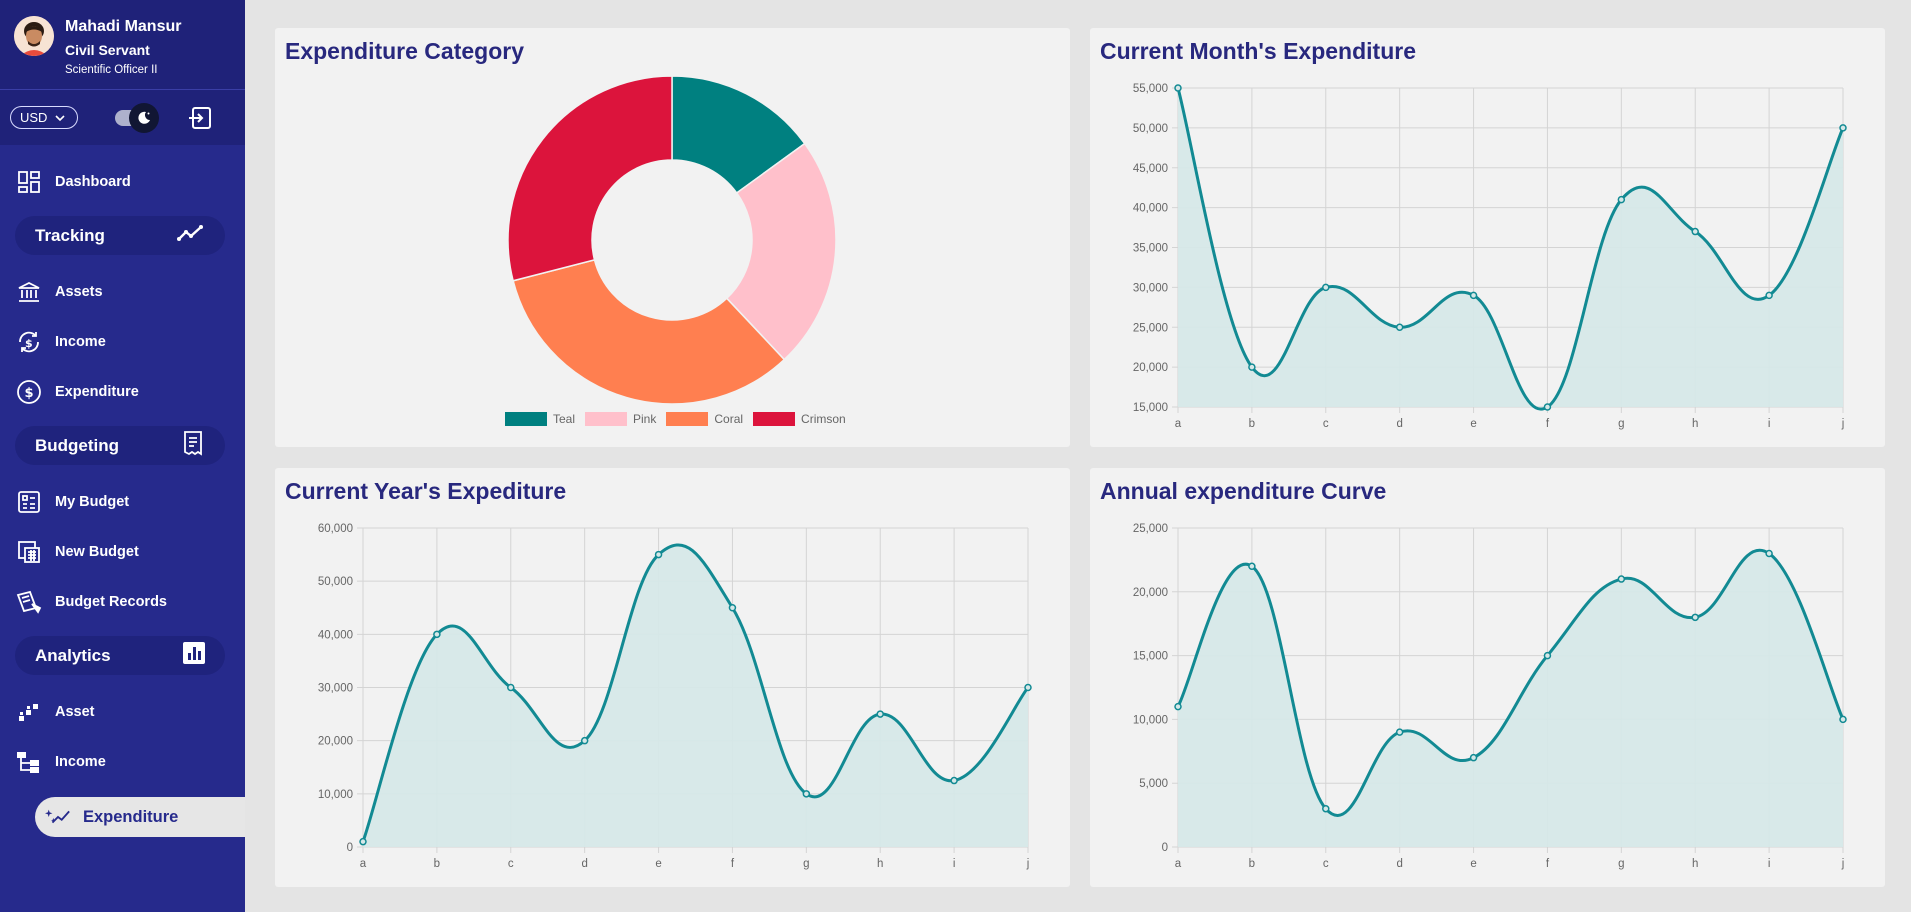  What do you see at coordinates (70, 235) in the screenshot?
I see `section-label: Tracking` at bounding box center [70, 235].